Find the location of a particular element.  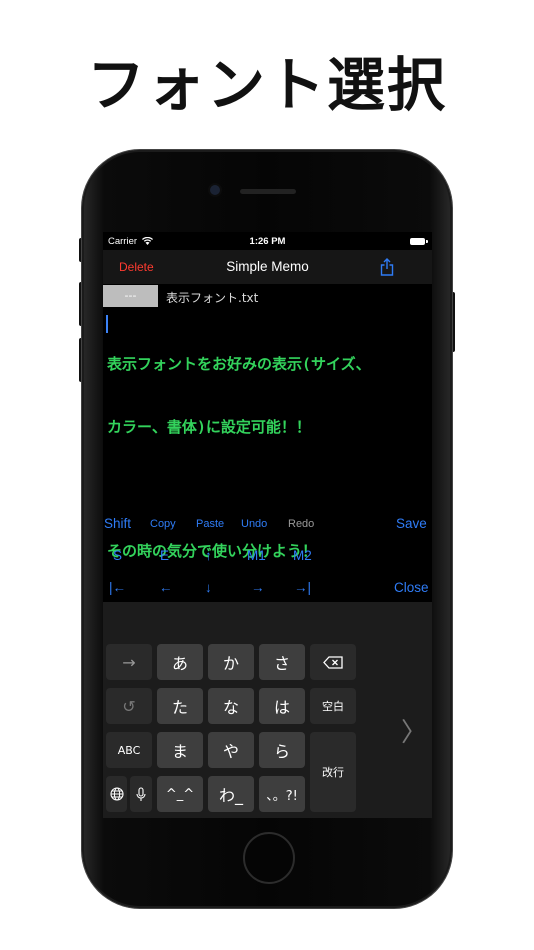

backspace-icon is located at coordinates (333, 662).